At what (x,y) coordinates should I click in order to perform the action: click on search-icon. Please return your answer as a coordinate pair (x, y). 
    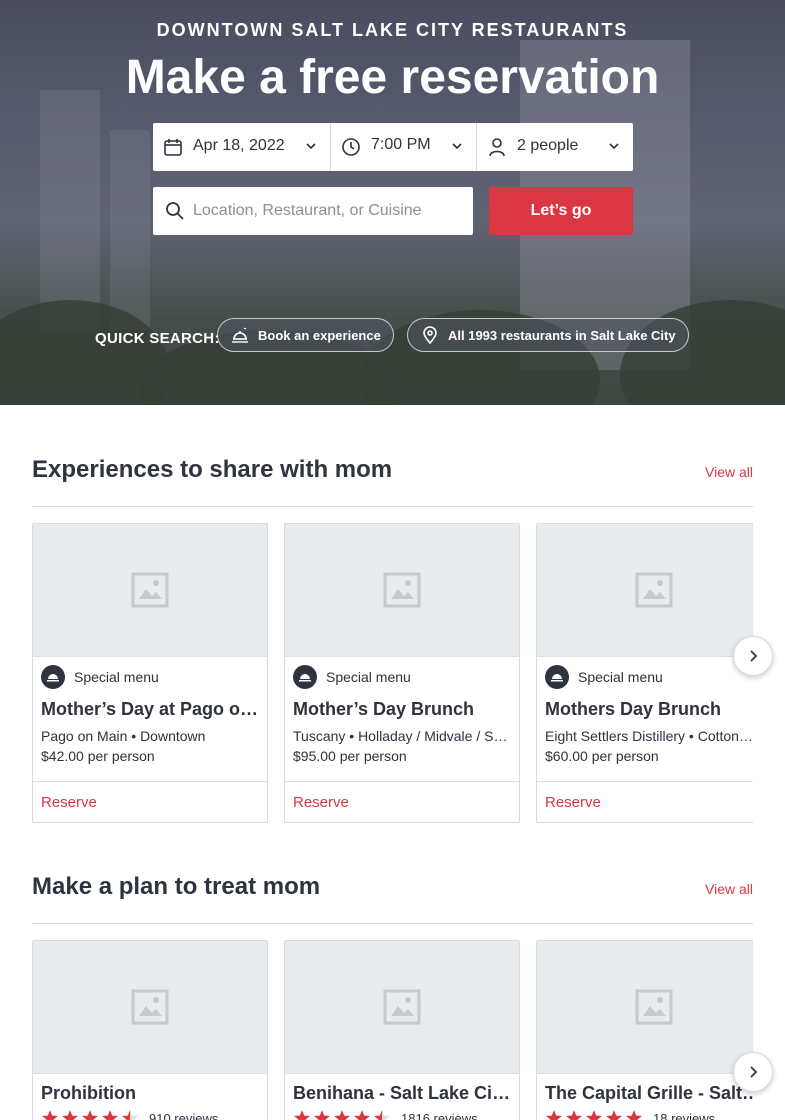
    Looking at the image, I should click on (175, 211).